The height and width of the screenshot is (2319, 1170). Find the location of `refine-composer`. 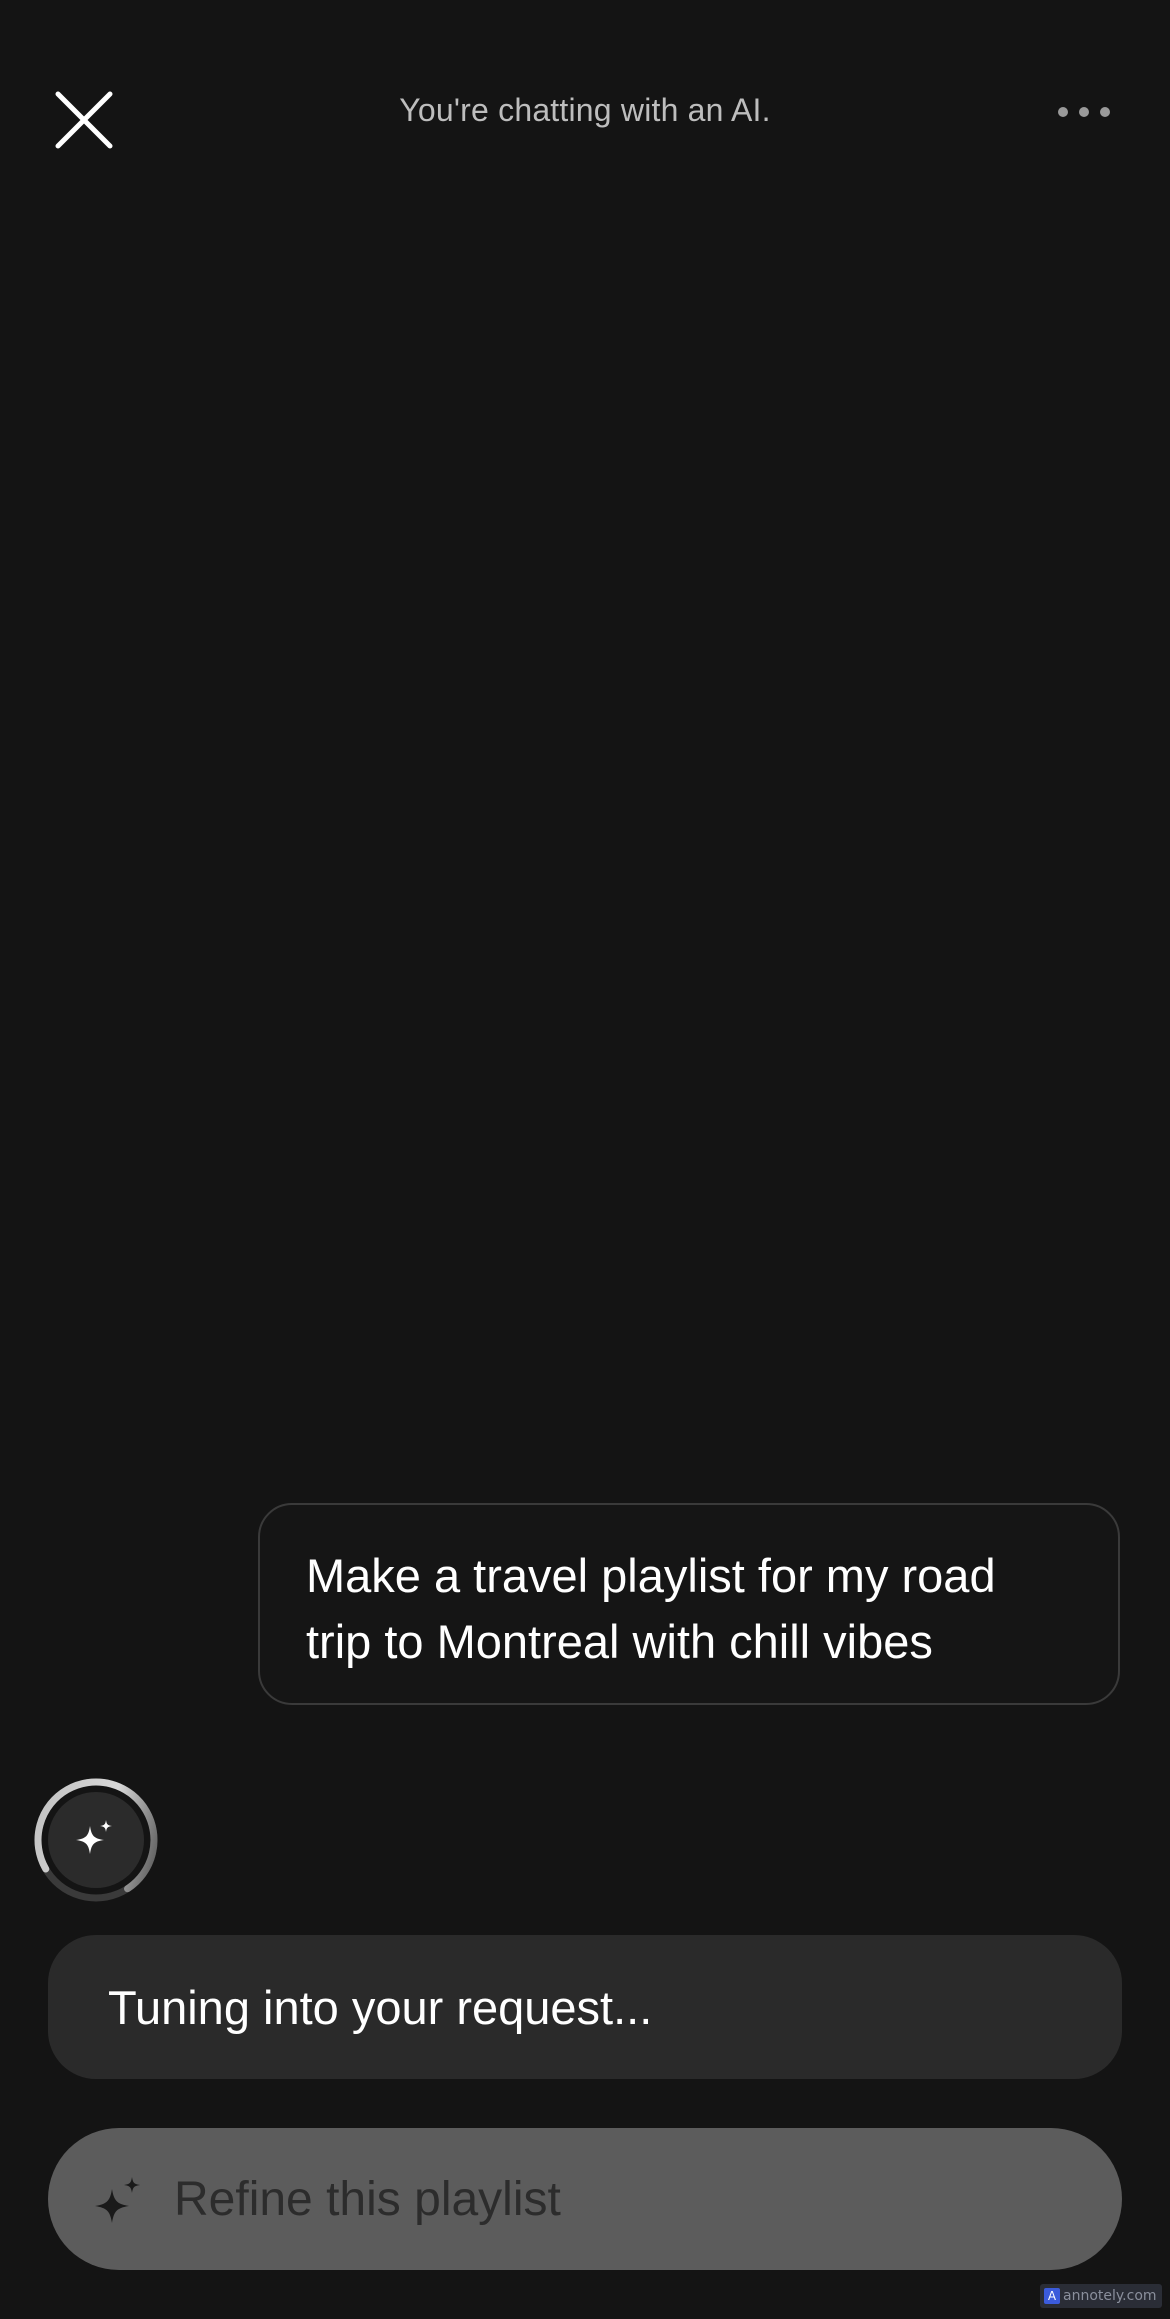

refine-composer is located at coordinates (585, 2199).